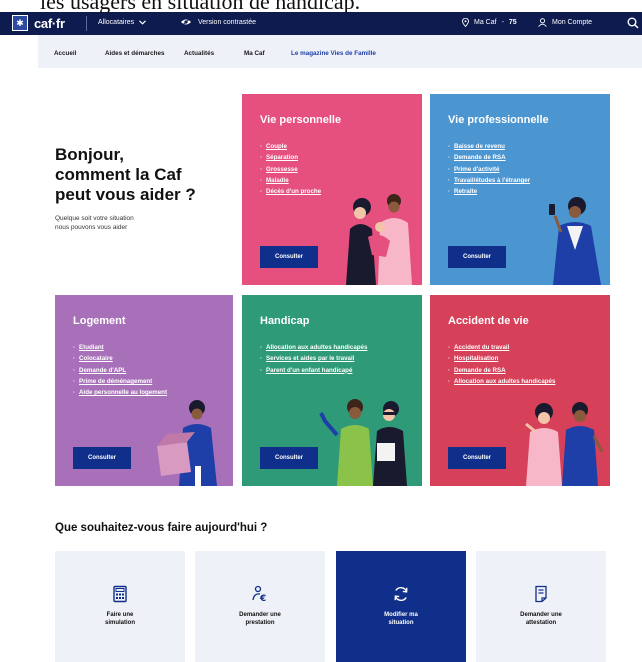 The width and height of the screenshot is (642, 662). Describe the element at coordinates (227, 22) in the screenshot. I see `contrast-label: Version contrastée` at that location.